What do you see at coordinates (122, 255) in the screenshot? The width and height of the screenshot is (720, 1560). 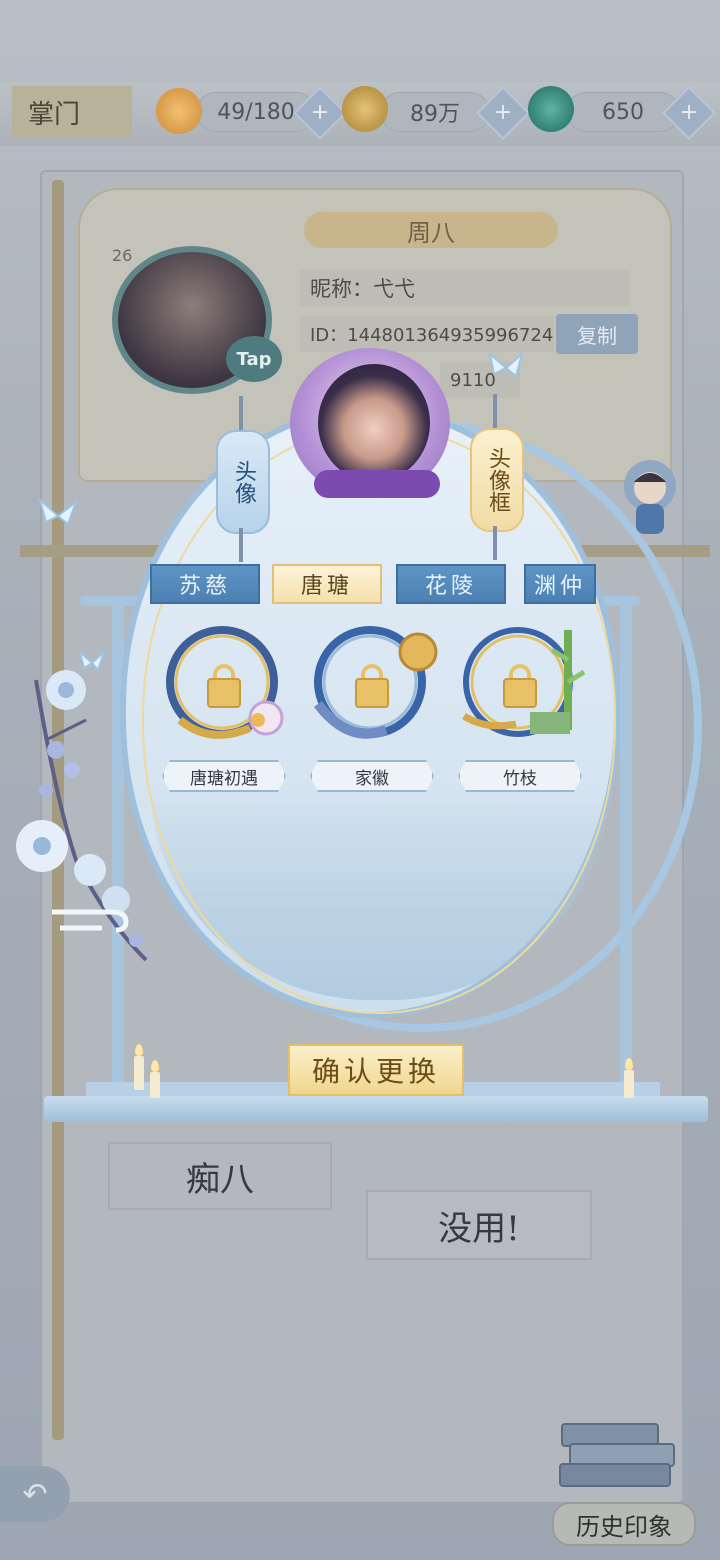 I see `level-number: 26` at bounding box center [122, 255].